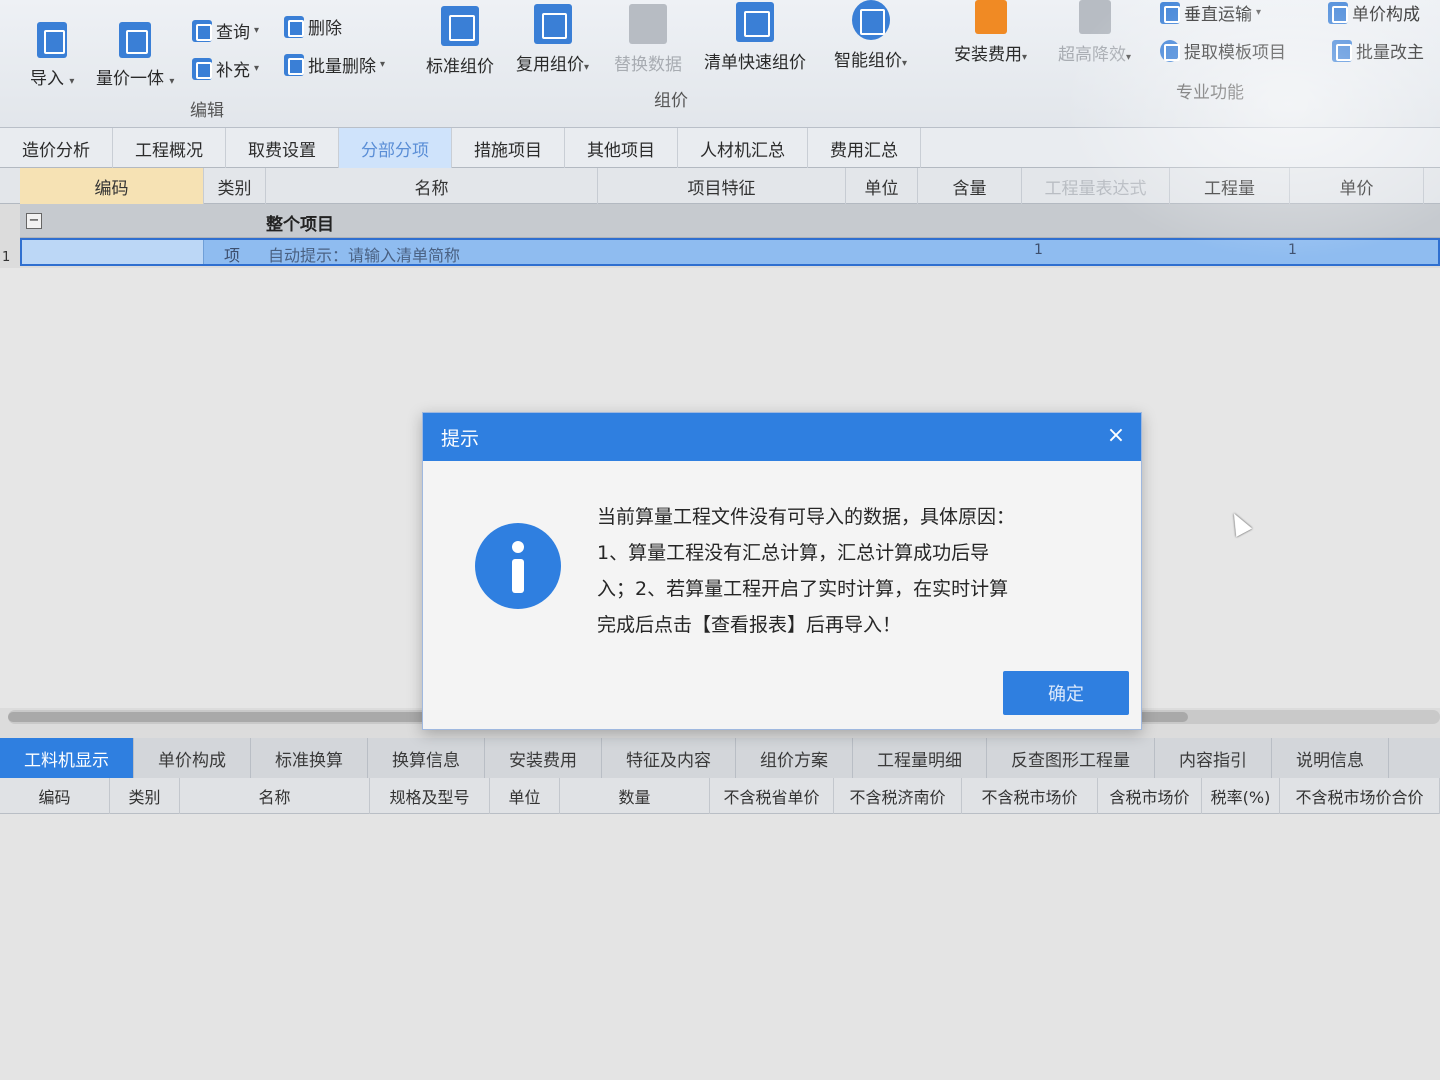  I want to click on qty-cell: 1, so click(1292, 250).